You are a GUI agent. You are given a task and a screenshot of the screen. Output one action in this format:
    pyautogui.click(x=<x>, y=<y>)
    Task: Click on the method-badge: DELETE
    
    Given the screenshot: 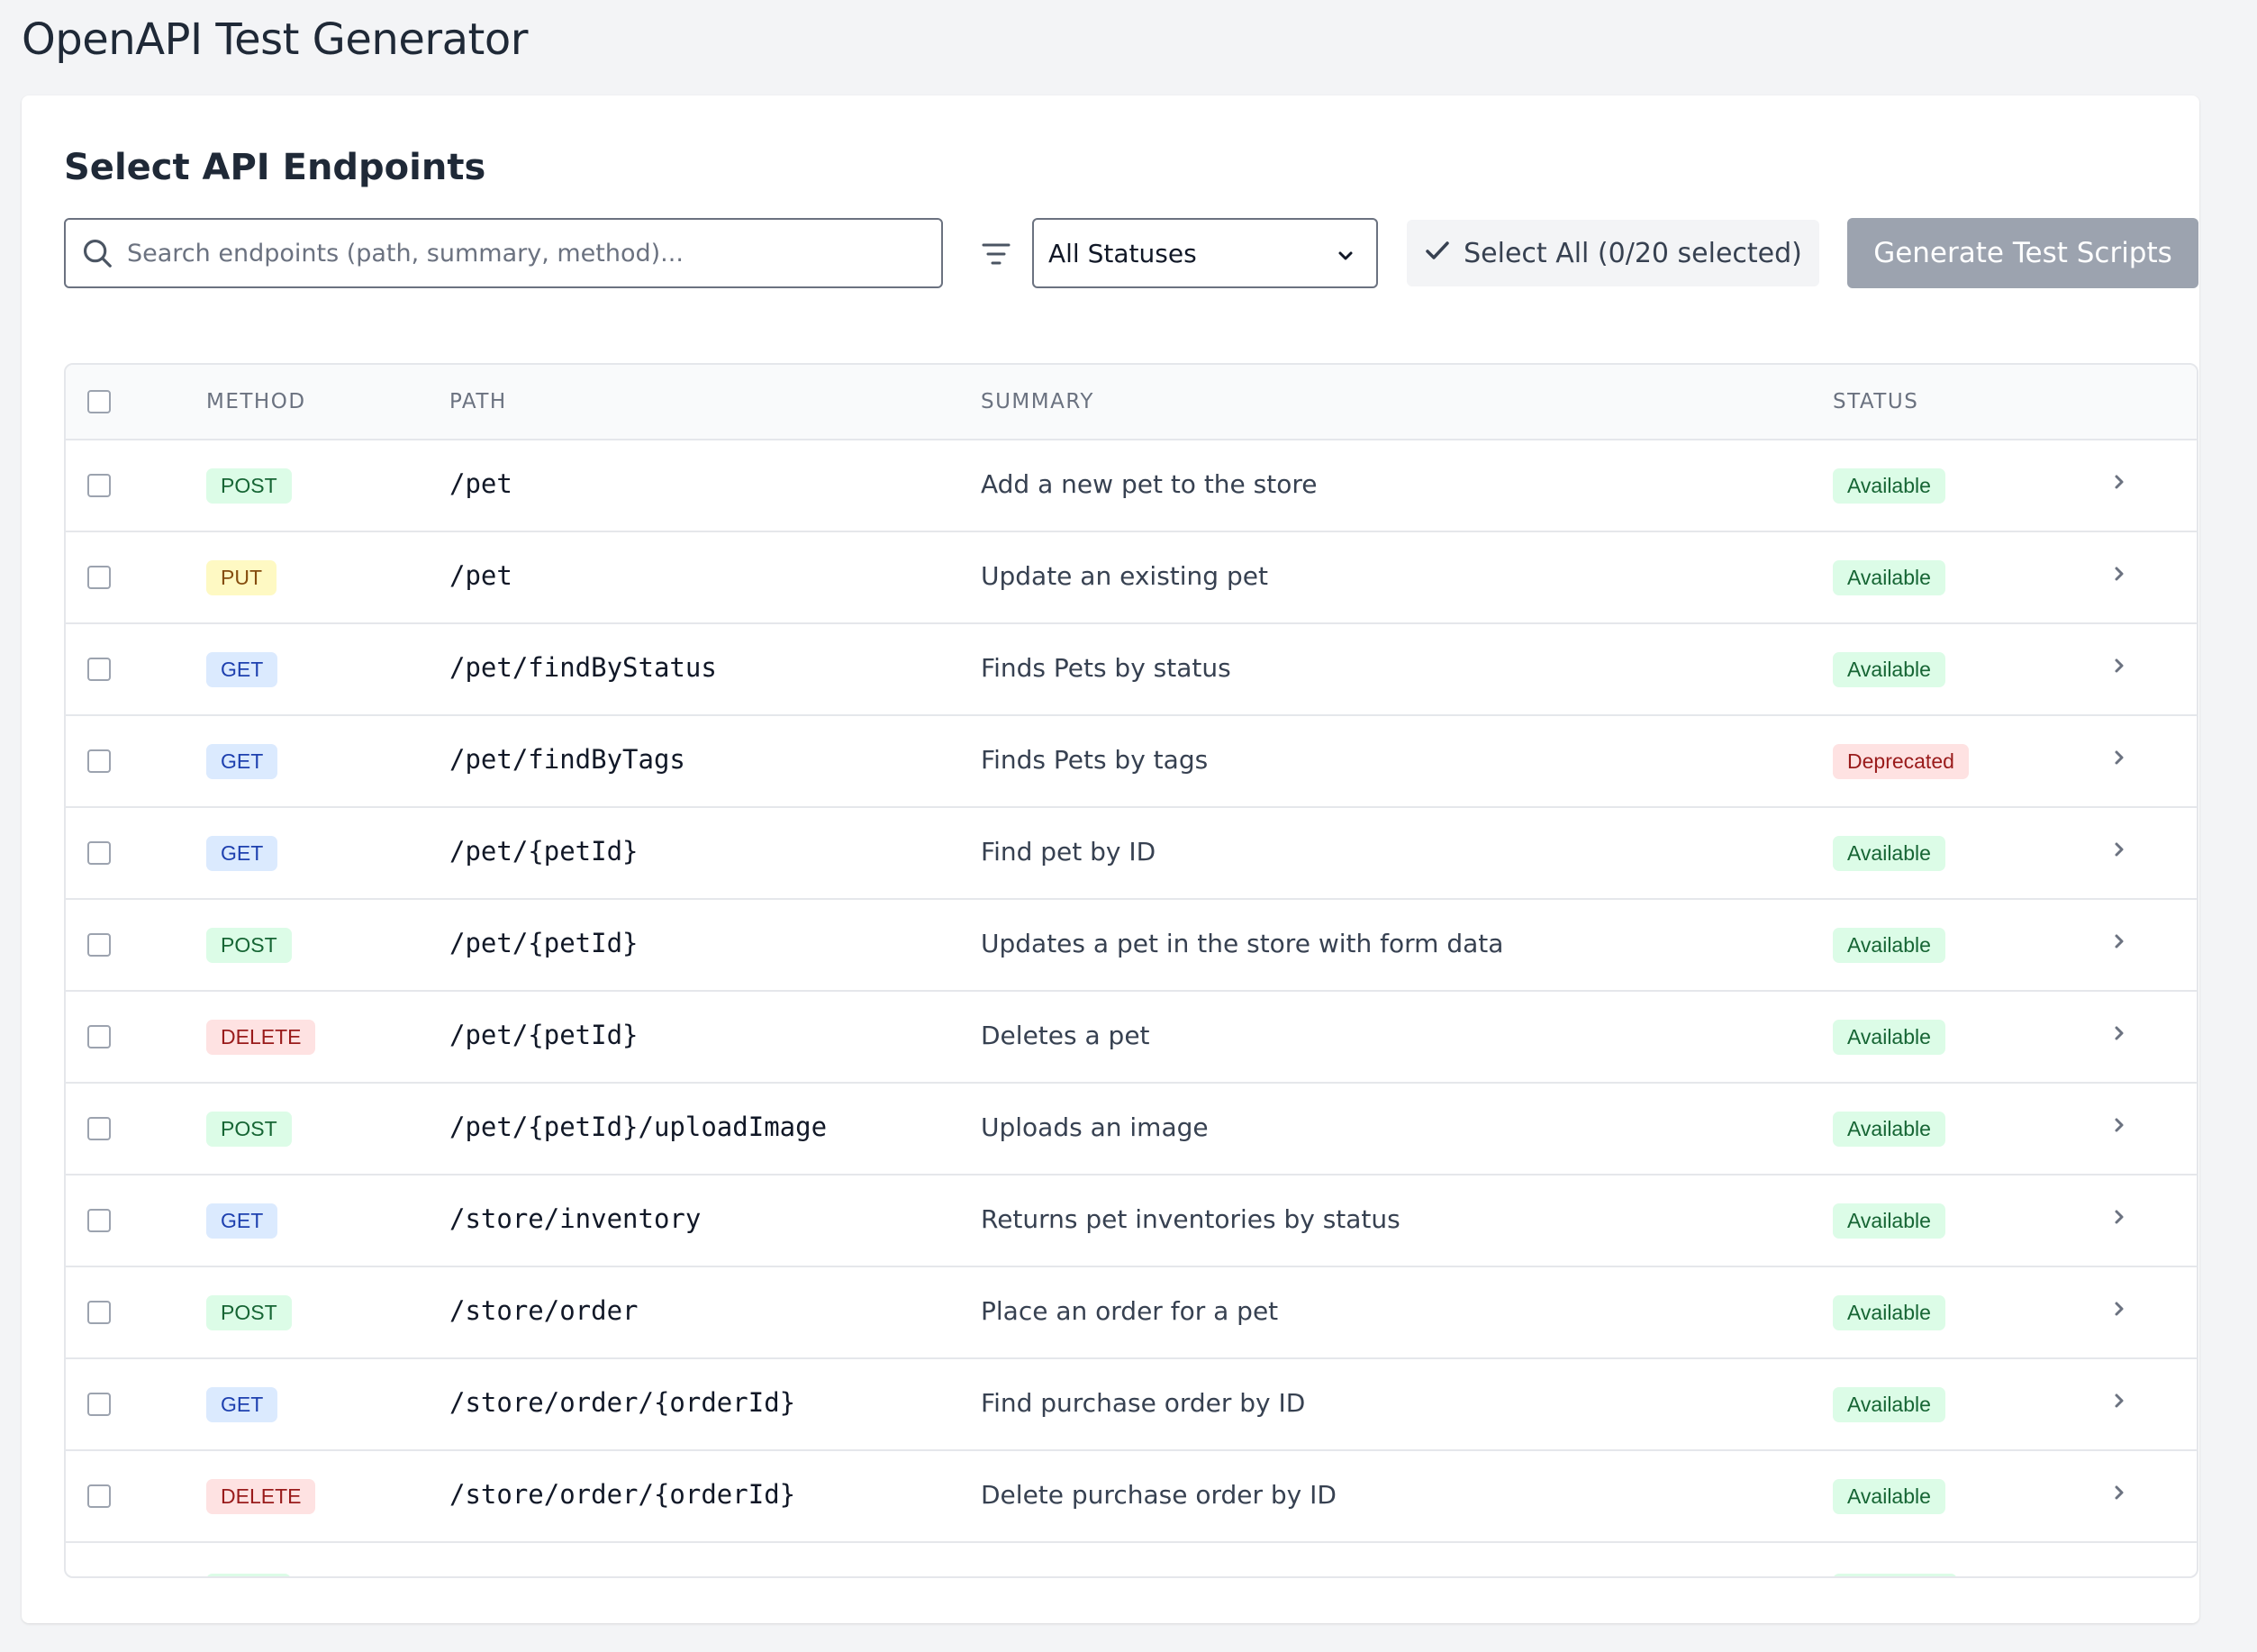 What is the action you would take?
    pyautogui.click(x=261, y=1496)
    